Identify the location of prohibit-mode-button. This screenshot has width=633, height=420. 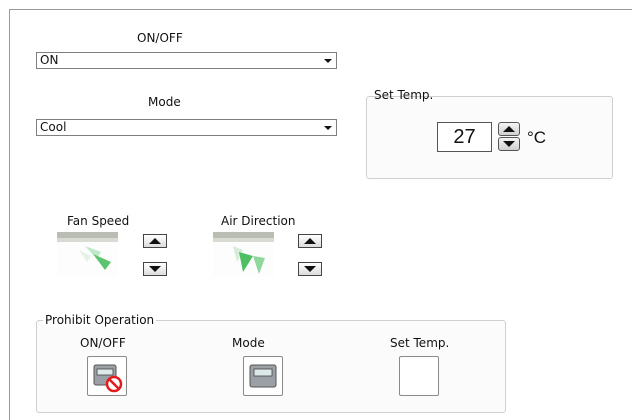
(263, 376).